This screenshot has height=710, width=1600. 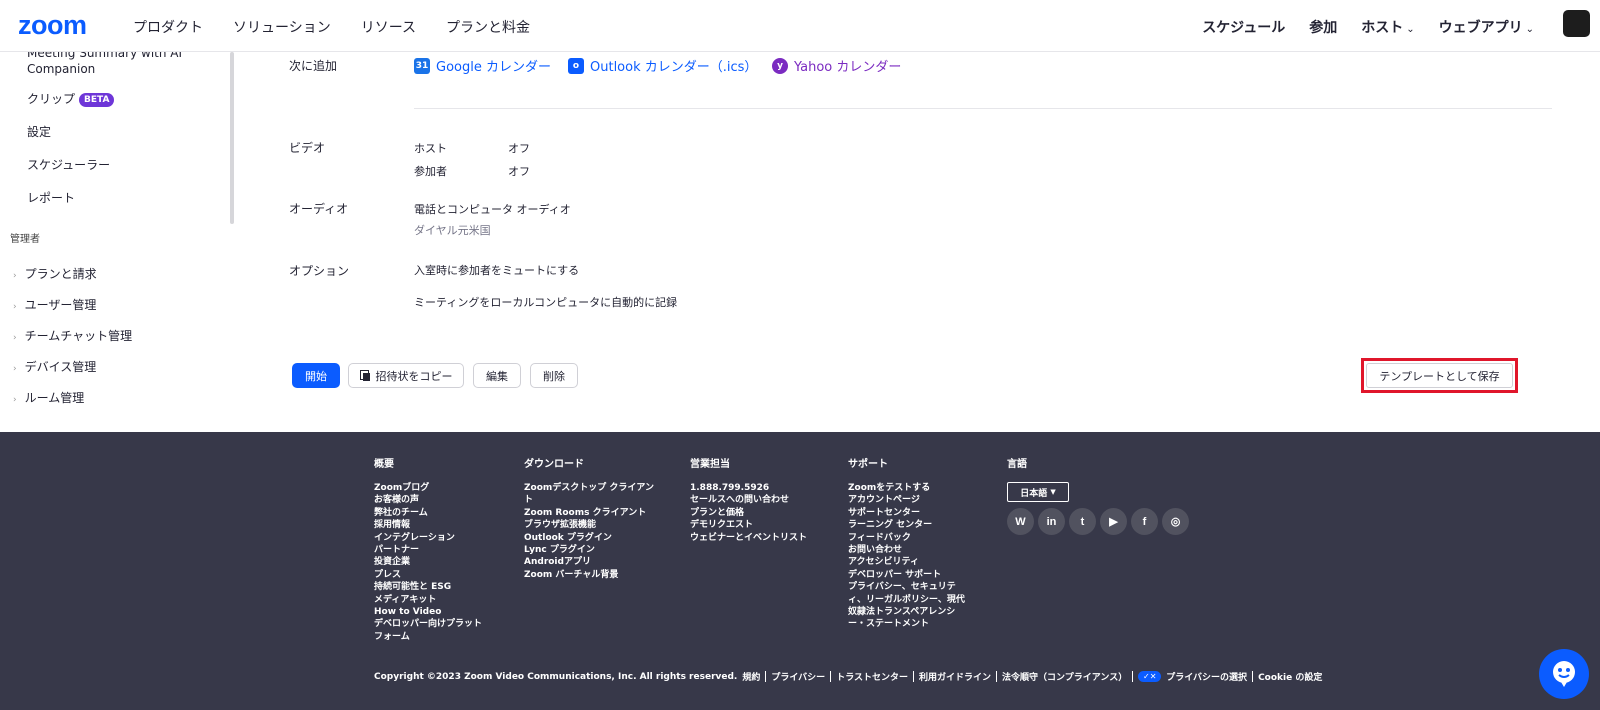 What do you see at coordinates (1387, 27) in the screenshot?
I see `nav-host: ホスト ⌄` at bounding box center [1387, 27].